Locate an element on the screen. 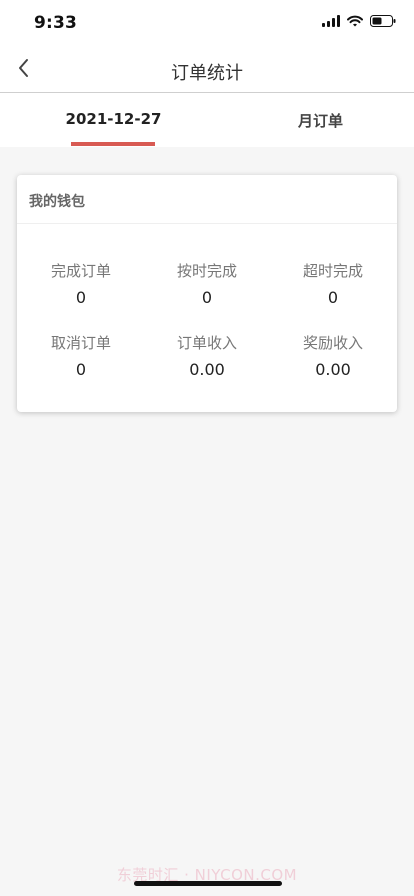 The height and width of the screenshot is (896, 414). nav-bar: 订单统计 is located at coordinates (207, 70).